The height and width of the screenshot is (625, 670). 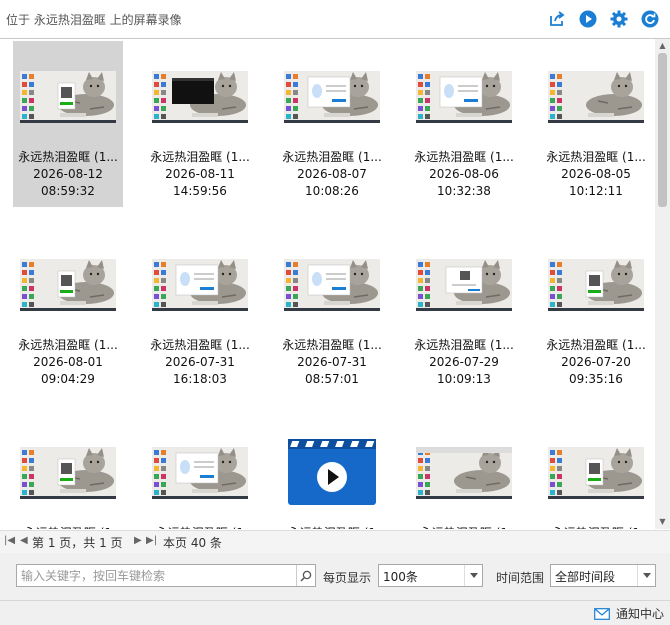 What do you see at coordinates (151, 540) in the screenshot?
I see `last-page-icon: ▶|` at bounding box center [151, 540].